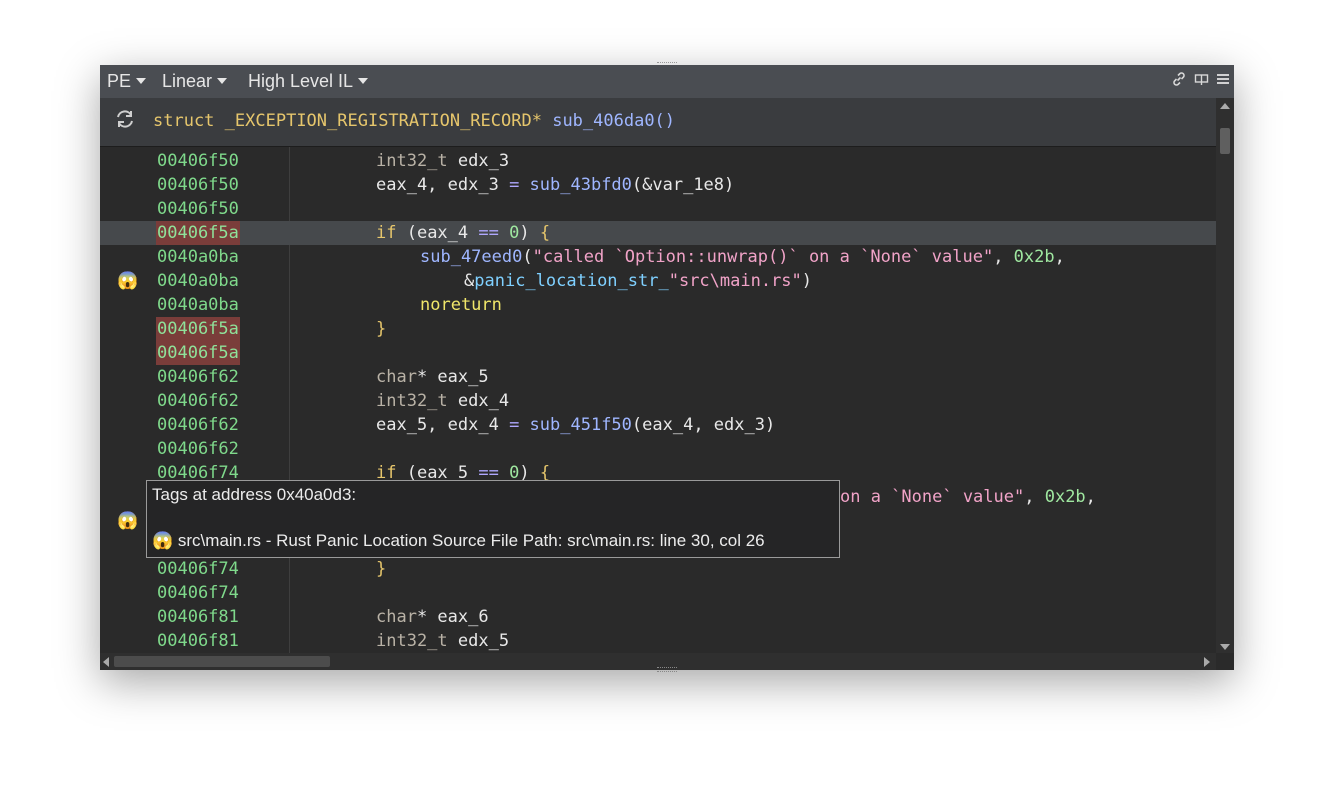 The image size is (1335, 807). Describe the element at coordinates (483, 161) in the screenshot. I see `code-token: edx_3` at that location.